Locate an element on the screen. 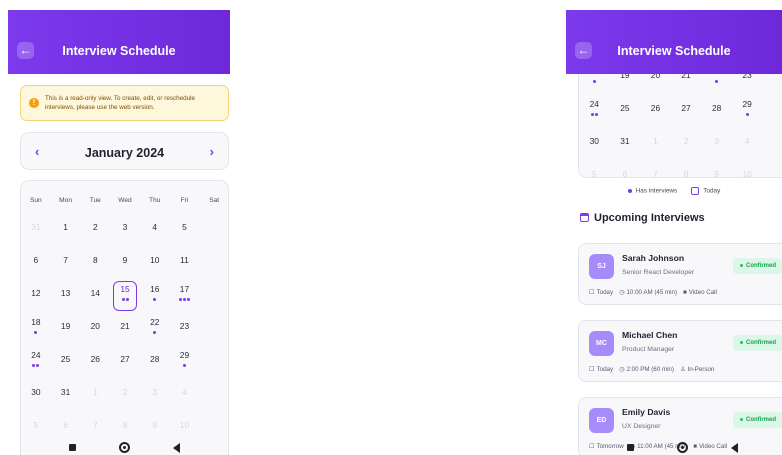  chevron-right-icon: › is located at coordinates (212, 151).